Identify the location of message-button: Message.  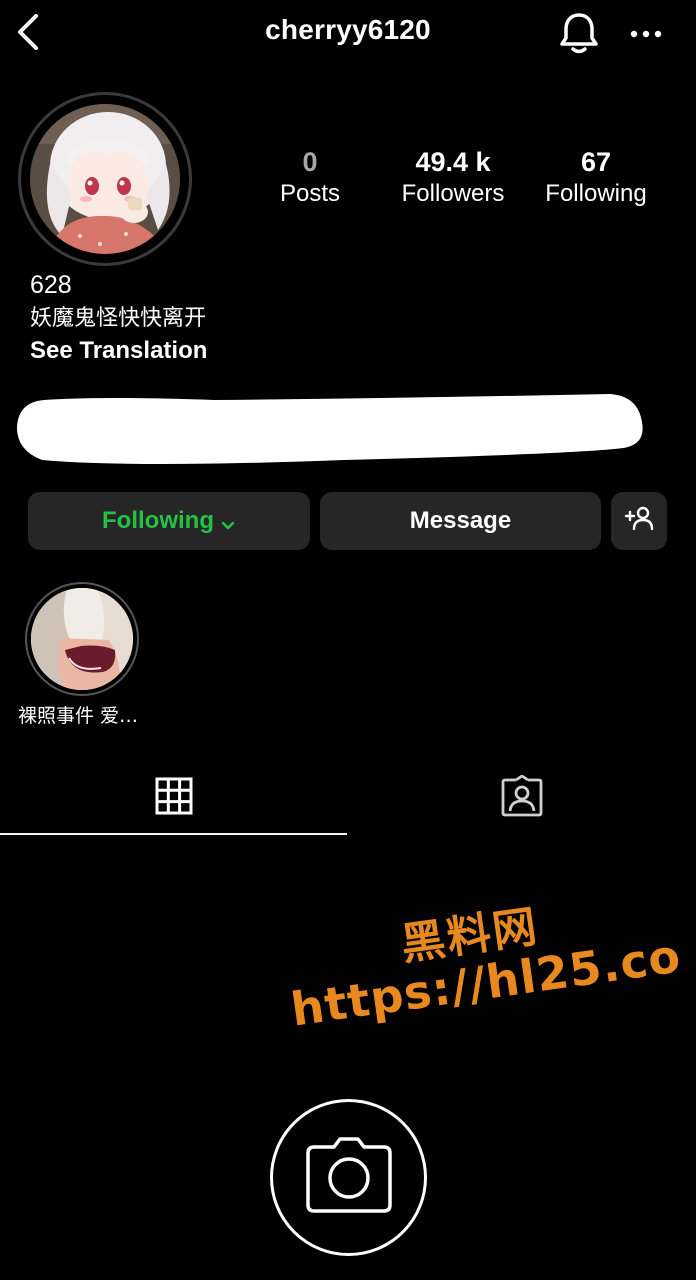
(460, 521).